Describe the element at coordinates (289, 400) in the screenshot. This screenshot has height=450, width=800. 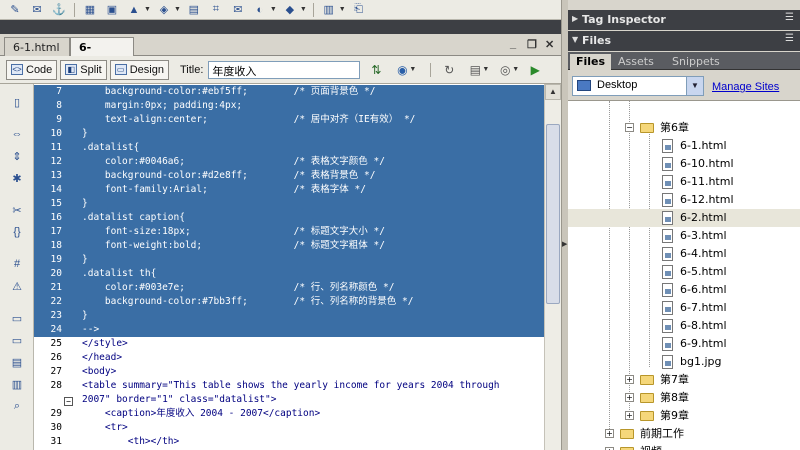
I see `code-line: 2007" border="1" class="datalist">` at that location.